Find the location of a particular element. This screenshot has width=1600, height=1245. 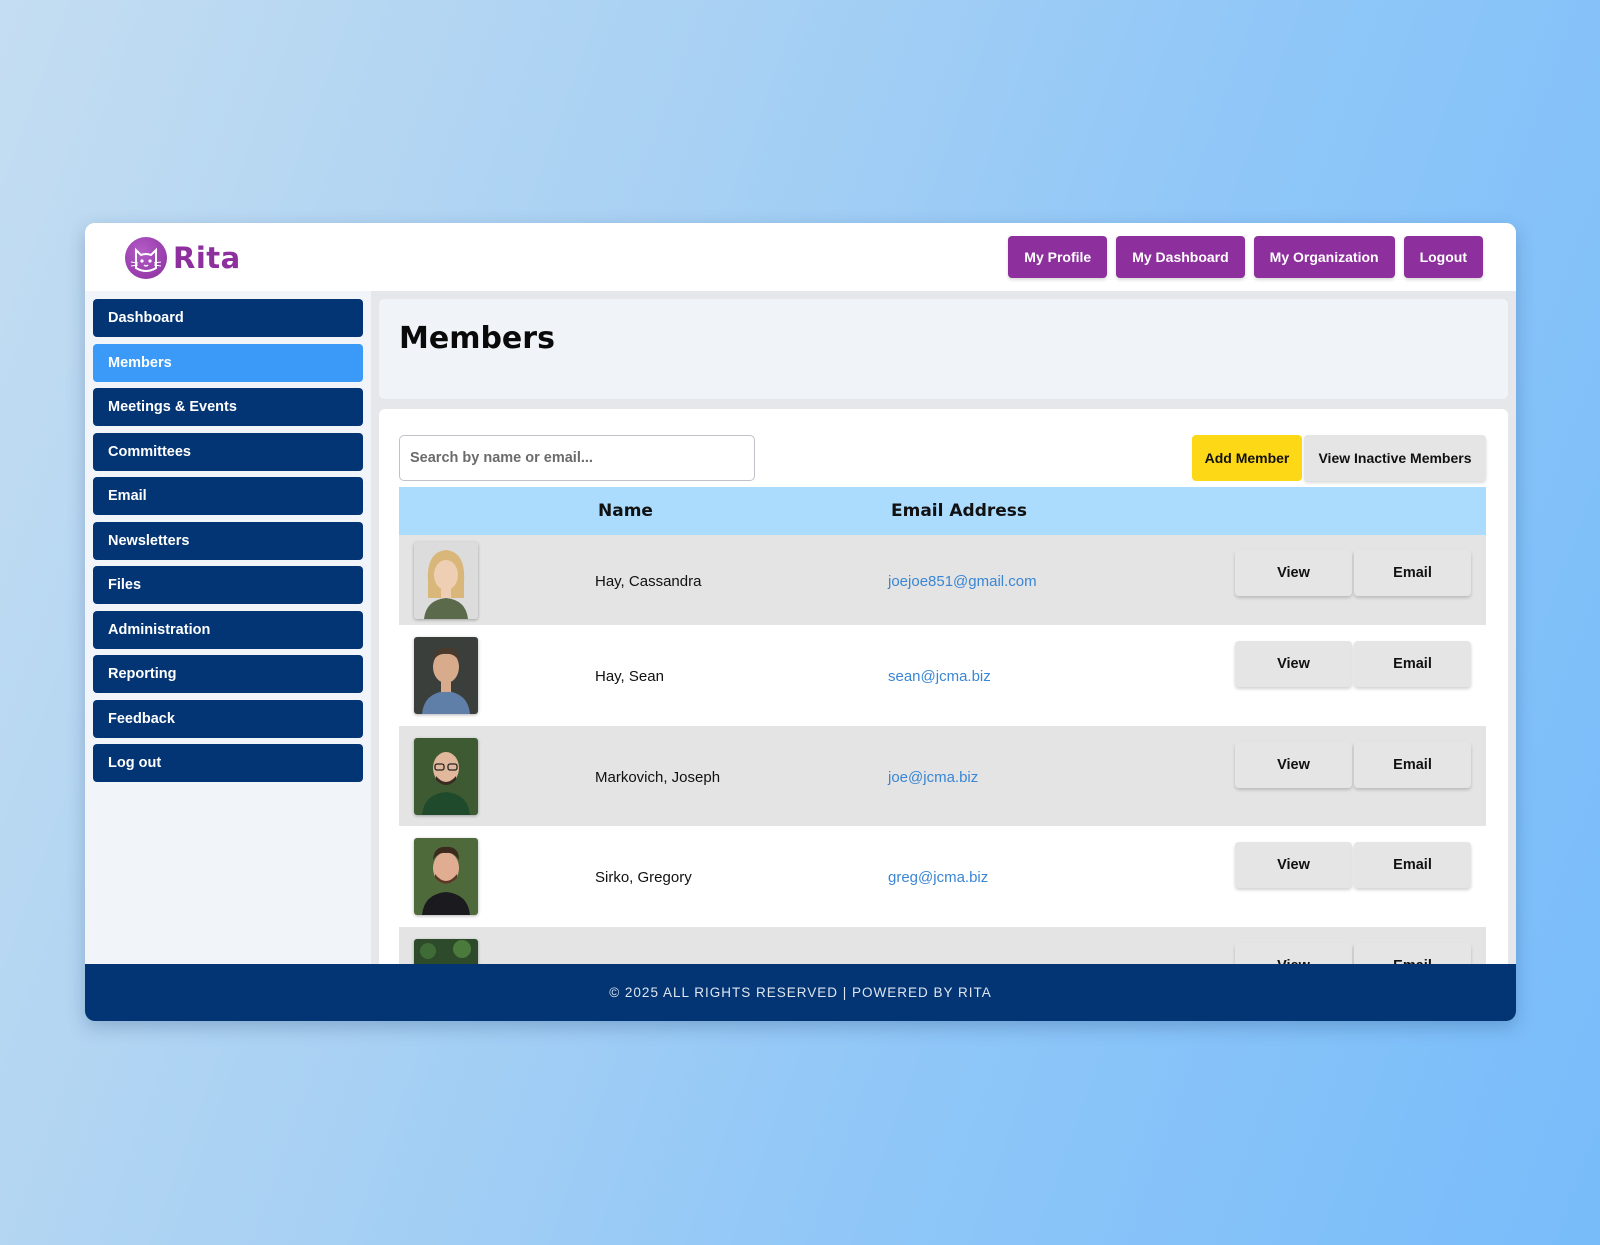

member-name: Hay, Cassandra is located at coordinates (648, 581).